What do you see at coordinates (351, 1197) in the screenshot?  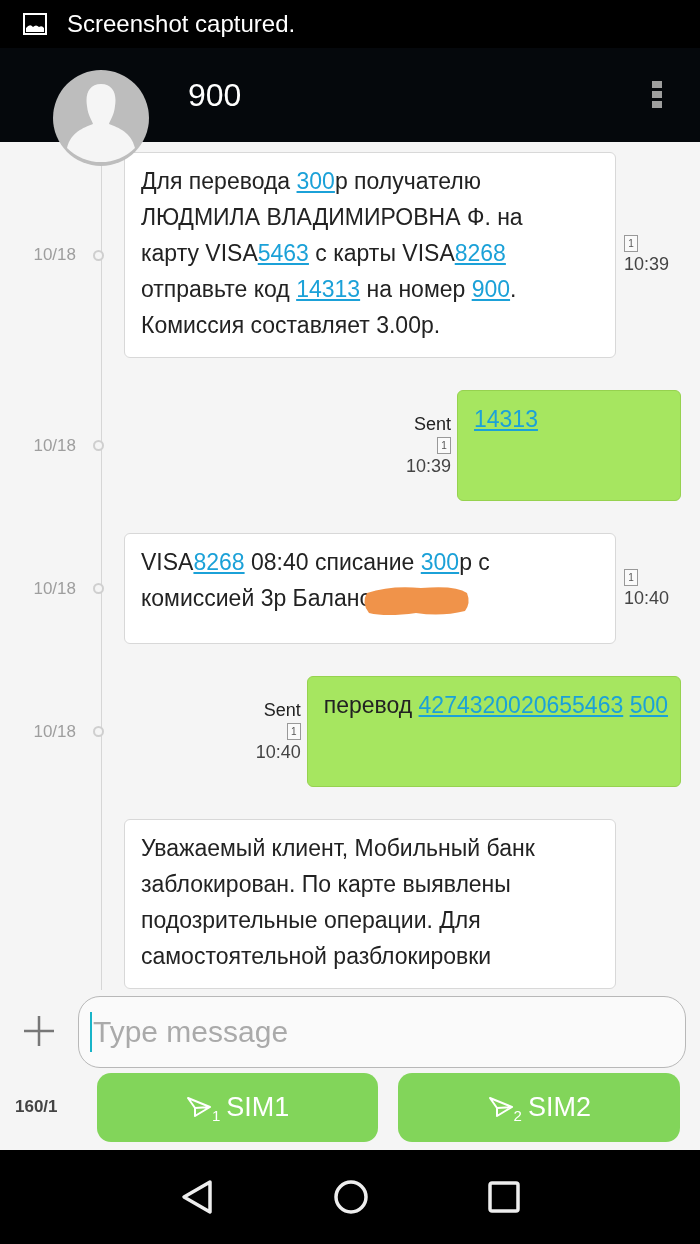 I see `home-icon` at bounding box center [351, 1197].